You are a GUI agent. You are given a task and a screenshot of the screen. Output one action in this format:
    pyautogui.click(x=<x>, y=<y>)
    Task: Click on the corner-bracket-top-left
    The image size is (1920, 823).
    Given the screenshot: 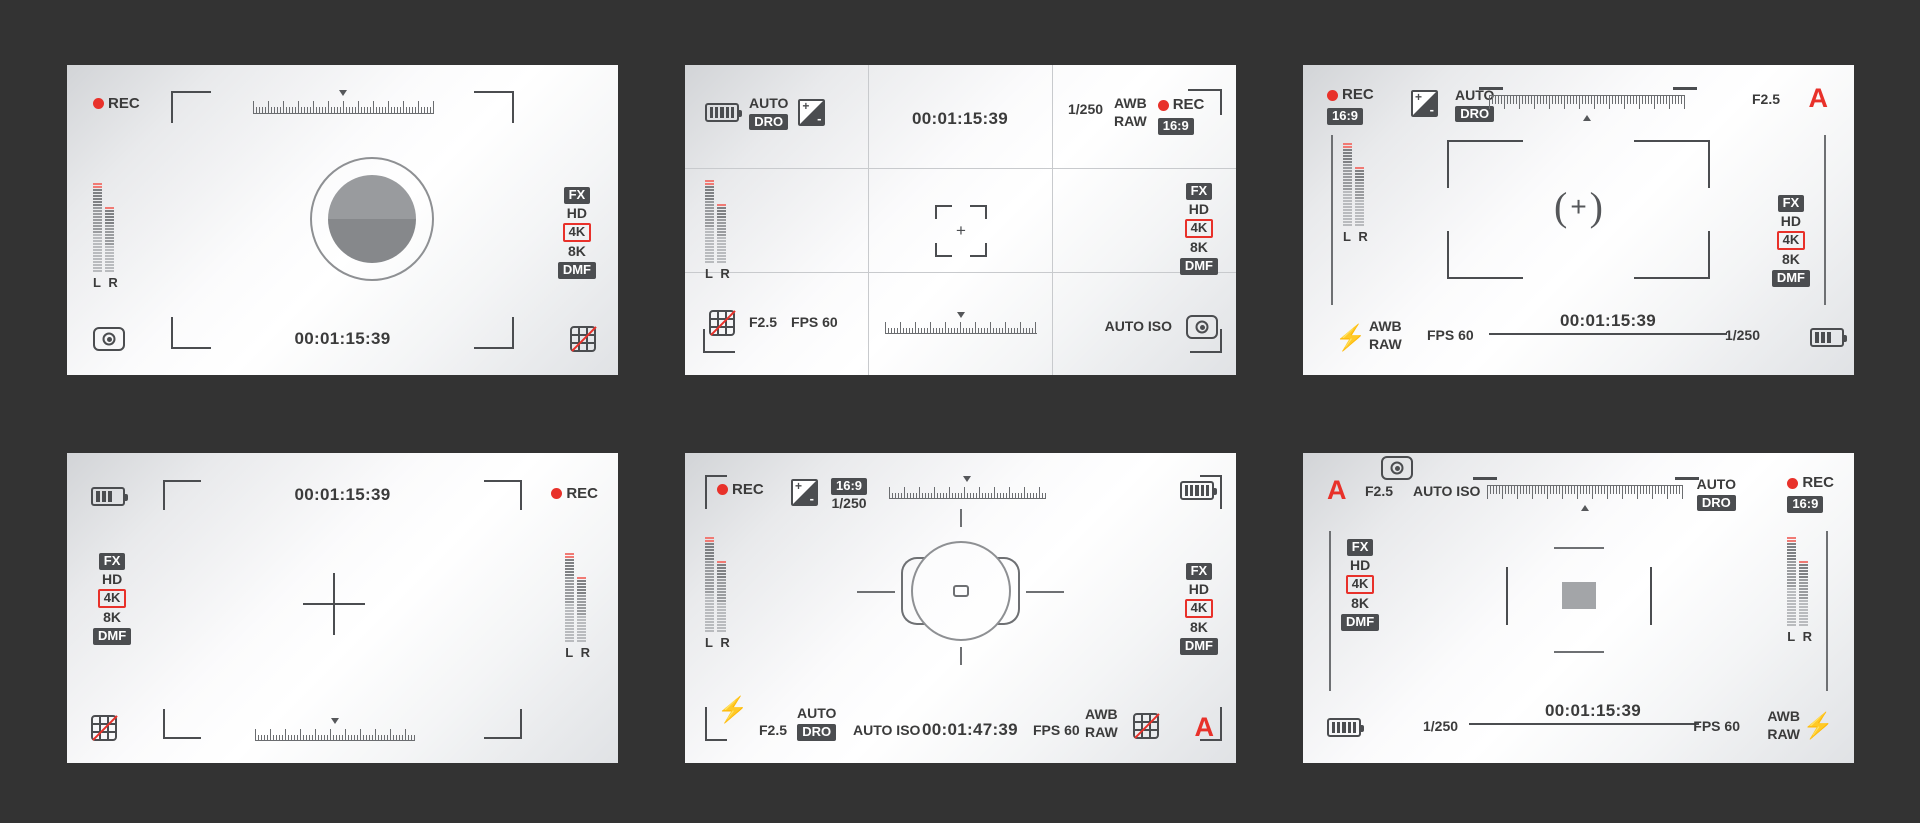 What is the action you would take?
    pyautogui.click(x=191, y=107)
    